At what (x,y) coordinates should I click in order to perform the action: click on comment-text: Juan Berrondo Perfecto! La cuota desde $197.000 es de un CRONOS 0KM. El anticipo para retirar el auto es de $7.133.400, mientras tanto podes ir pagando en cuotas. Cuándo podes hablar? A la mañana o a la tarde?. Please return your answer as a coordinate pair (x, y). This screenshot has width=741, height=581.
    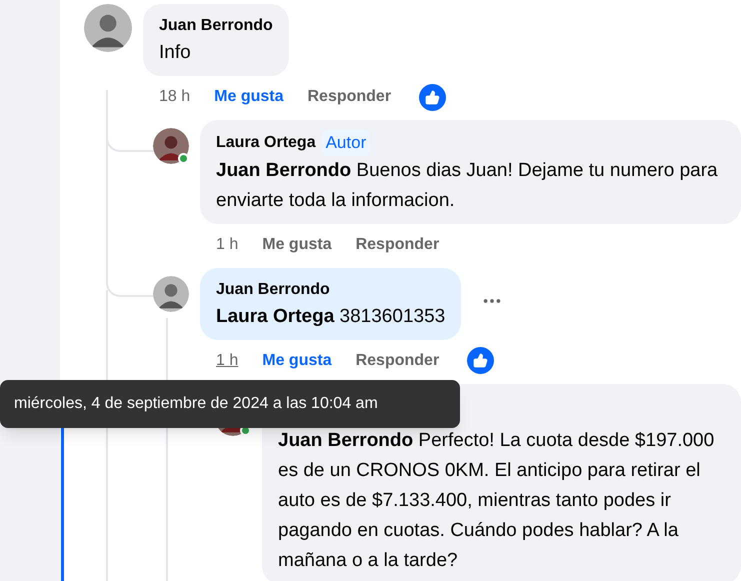
    Looking at the image, I should click on (497, 500).